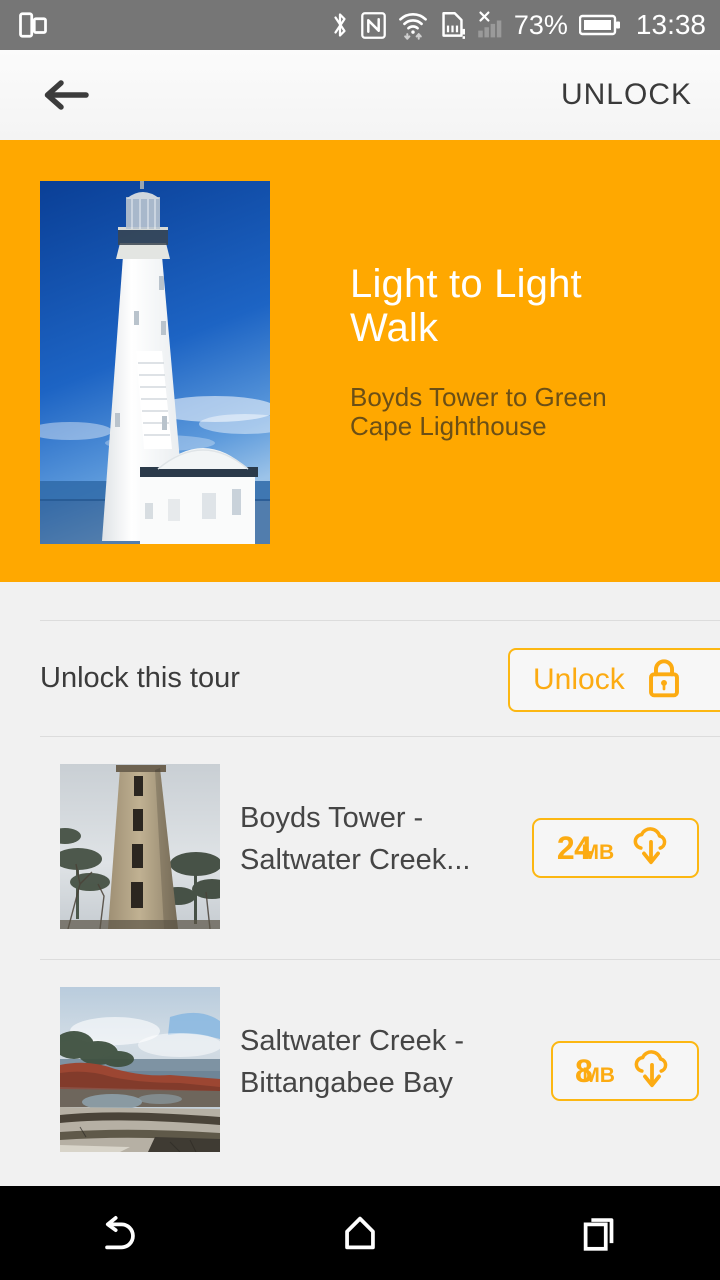  I want to click on tour-title: Light to Light Walk, so click(466, 306).